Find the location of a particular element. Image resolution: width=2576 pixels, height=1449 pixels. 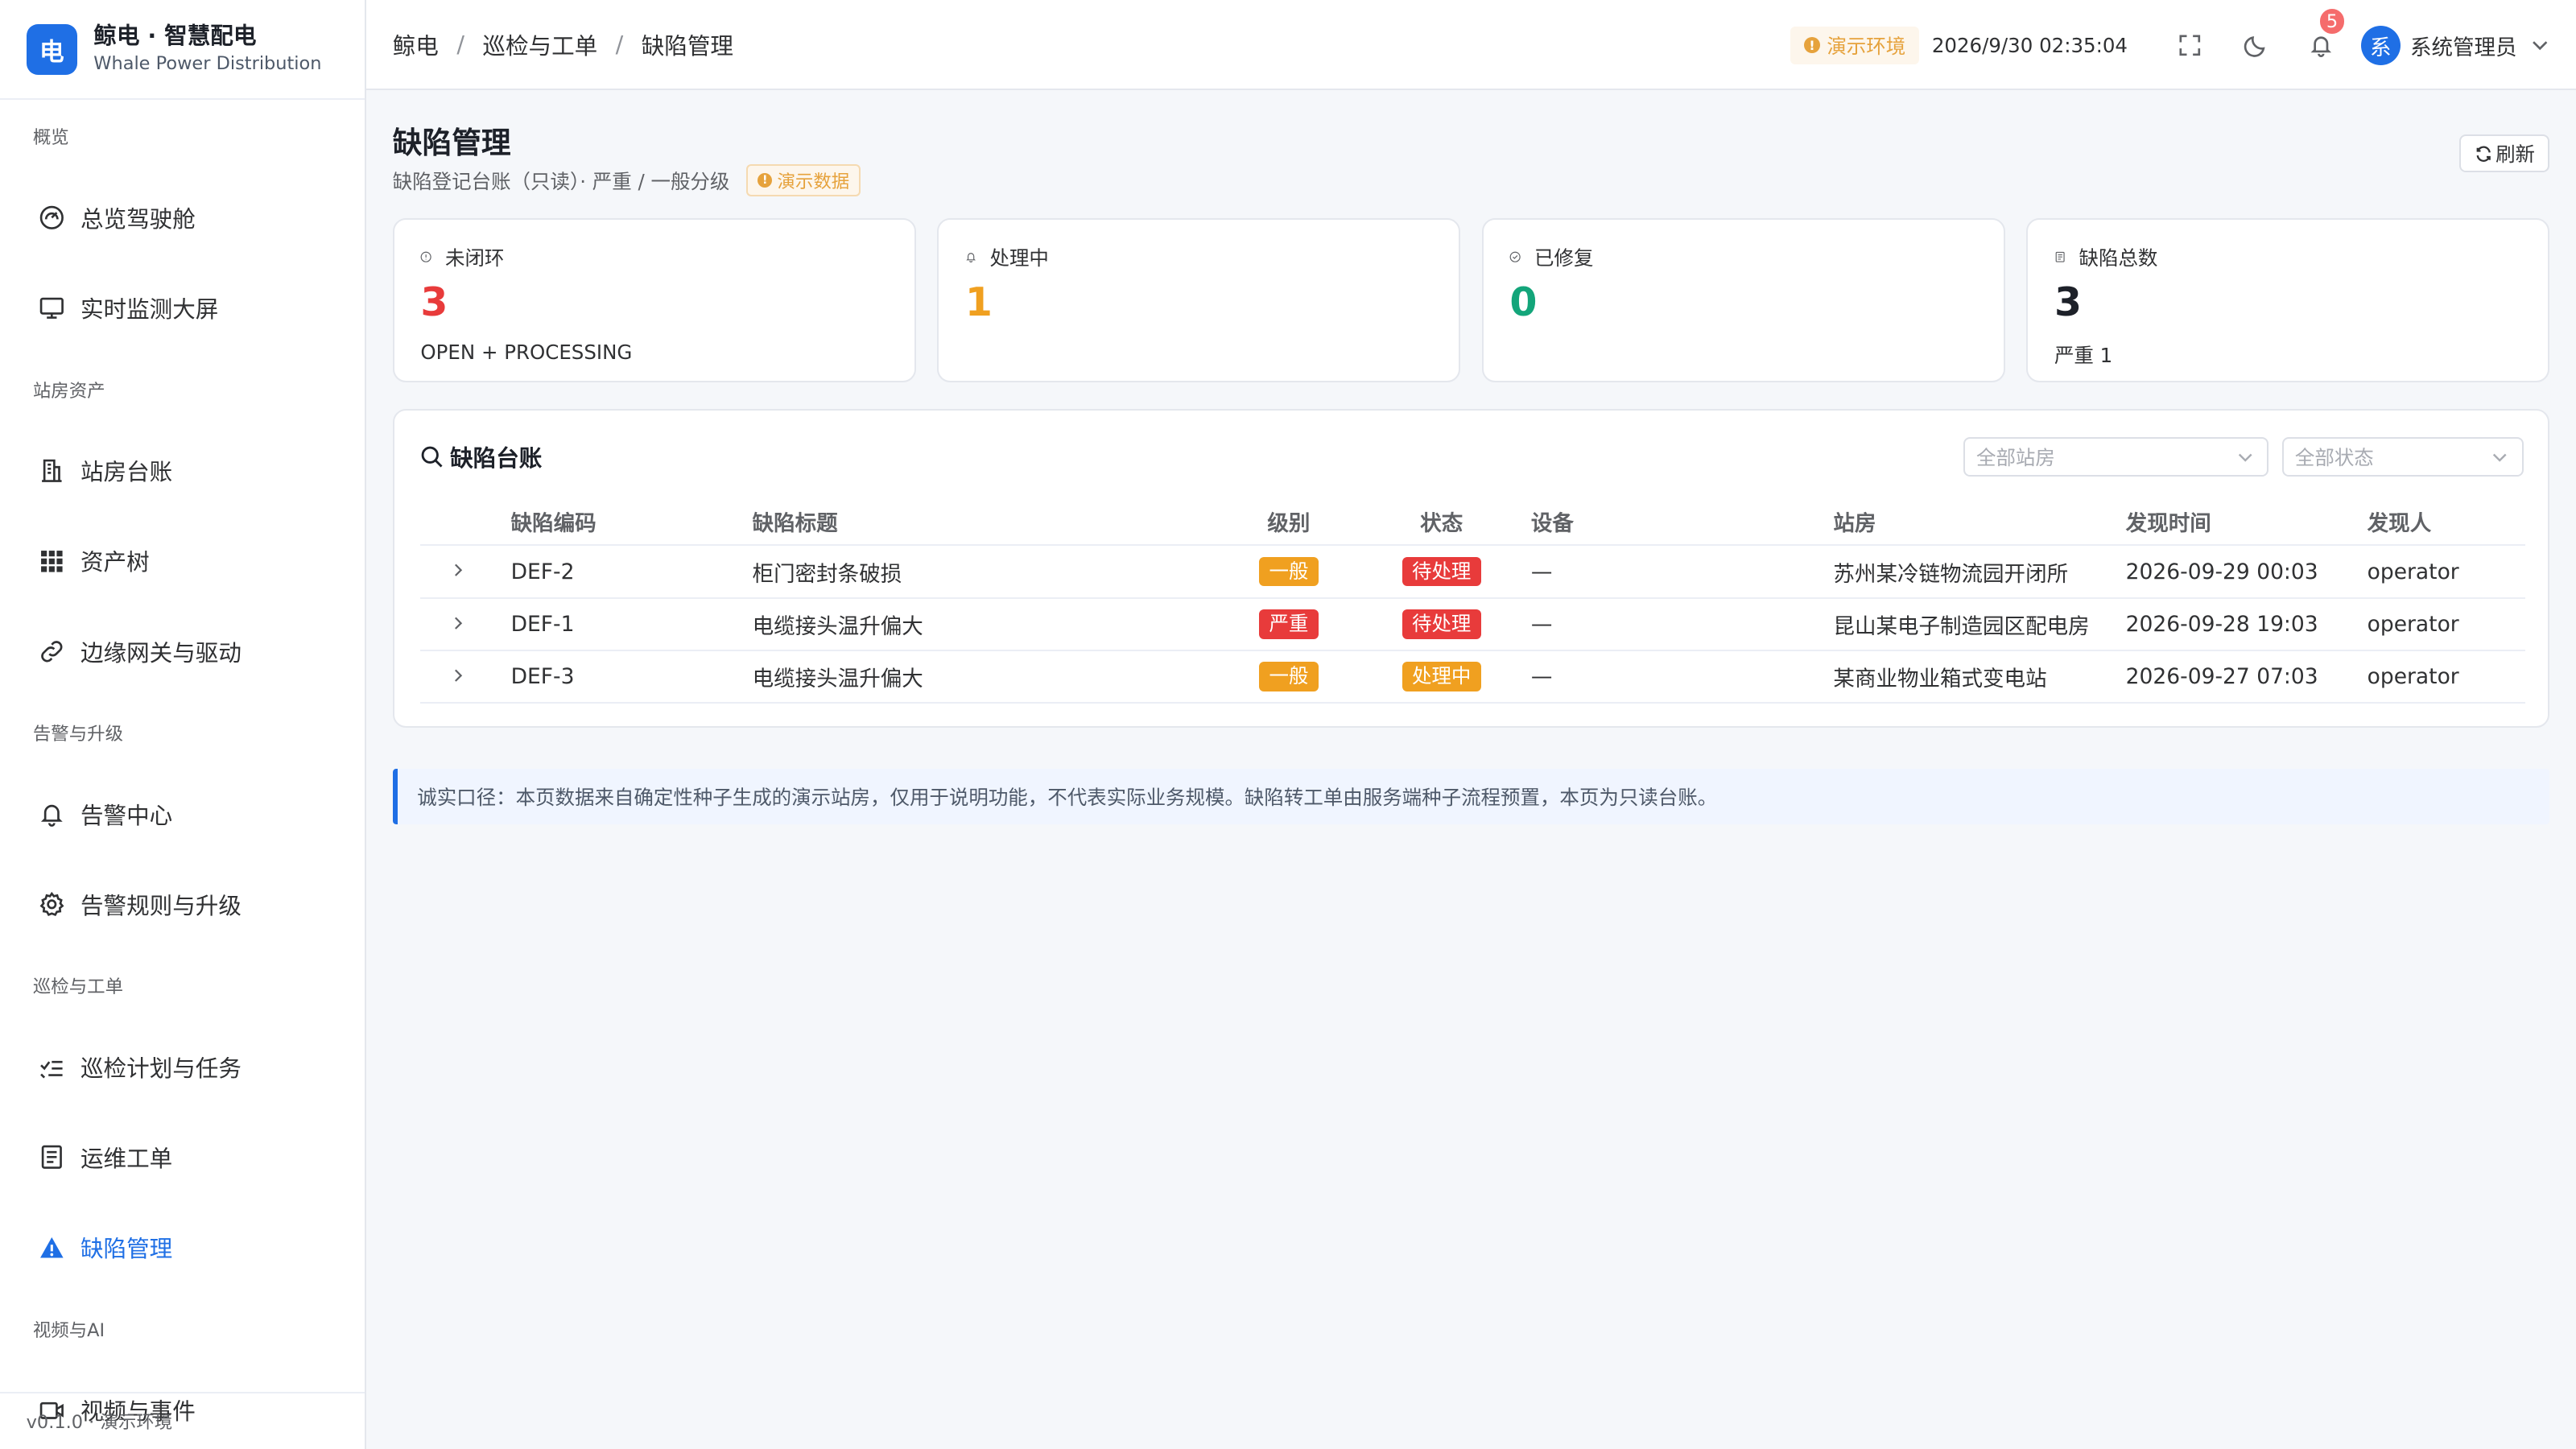

sidebar-item: 巡检计划与任务 is located at coordinates (182, 1067).